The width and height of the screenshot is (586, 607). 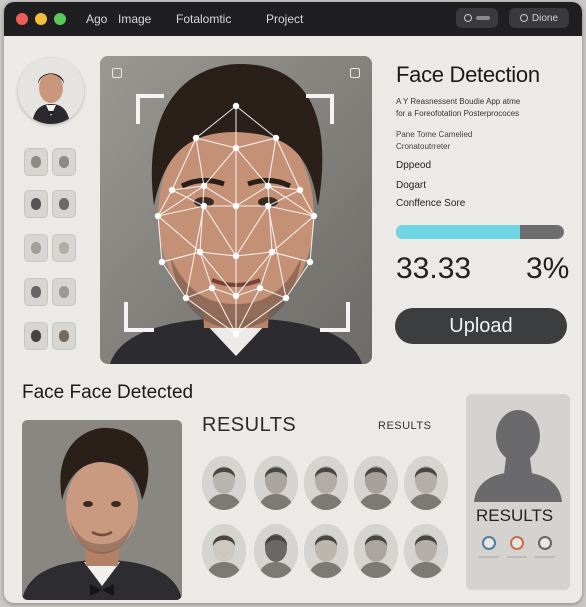 What do you see at coordinates (468, 74) in the screenshot?
I see `page-title: Face Detection` at bounding box center [468, 74].